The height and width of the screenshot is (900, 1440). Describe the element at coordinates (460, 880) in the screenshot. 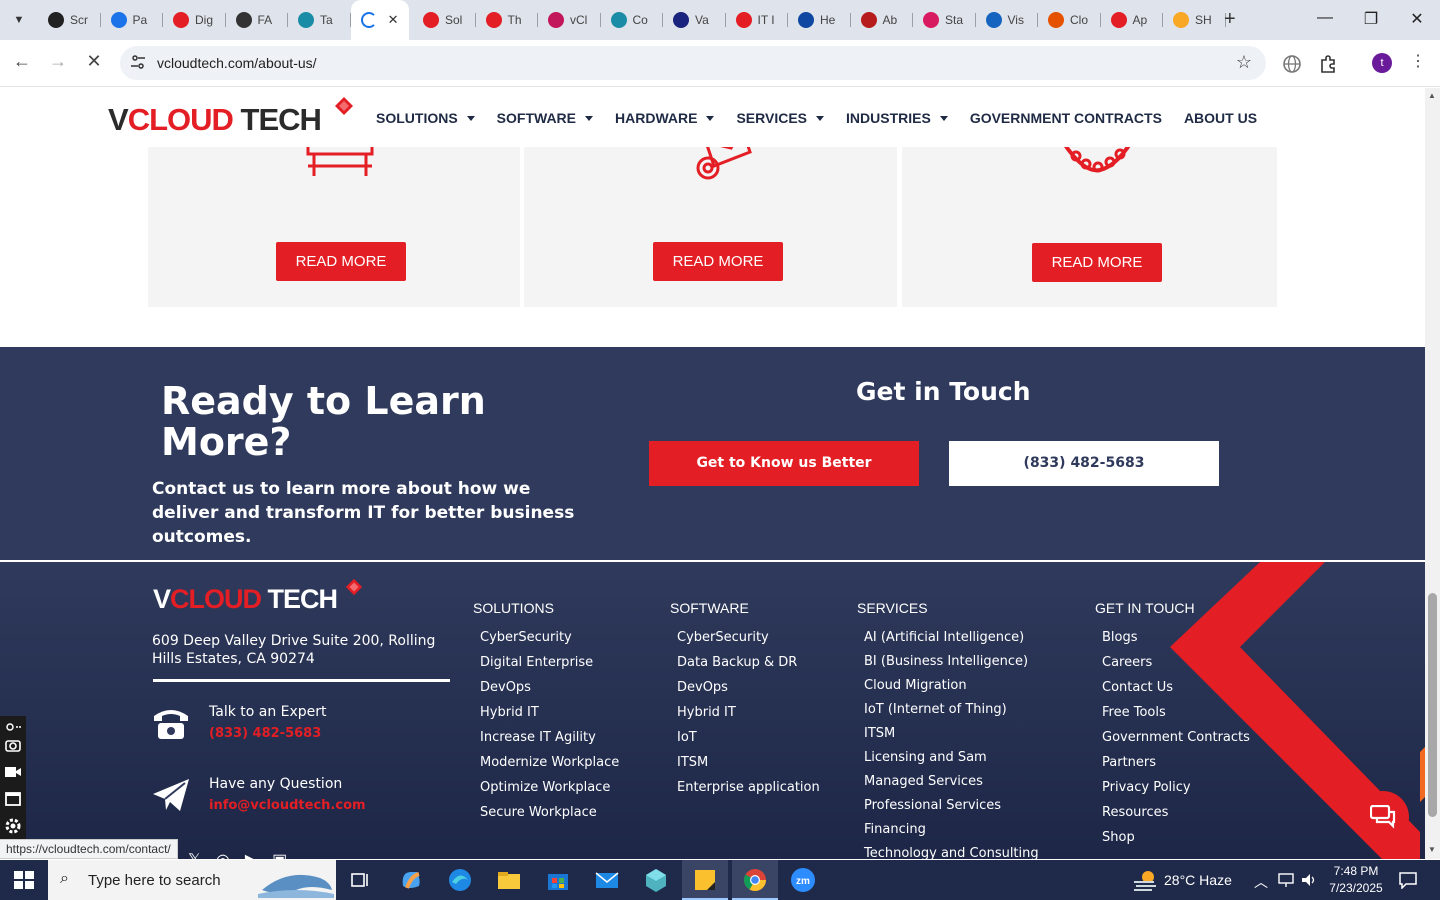

I see `edge-icon` at that location.